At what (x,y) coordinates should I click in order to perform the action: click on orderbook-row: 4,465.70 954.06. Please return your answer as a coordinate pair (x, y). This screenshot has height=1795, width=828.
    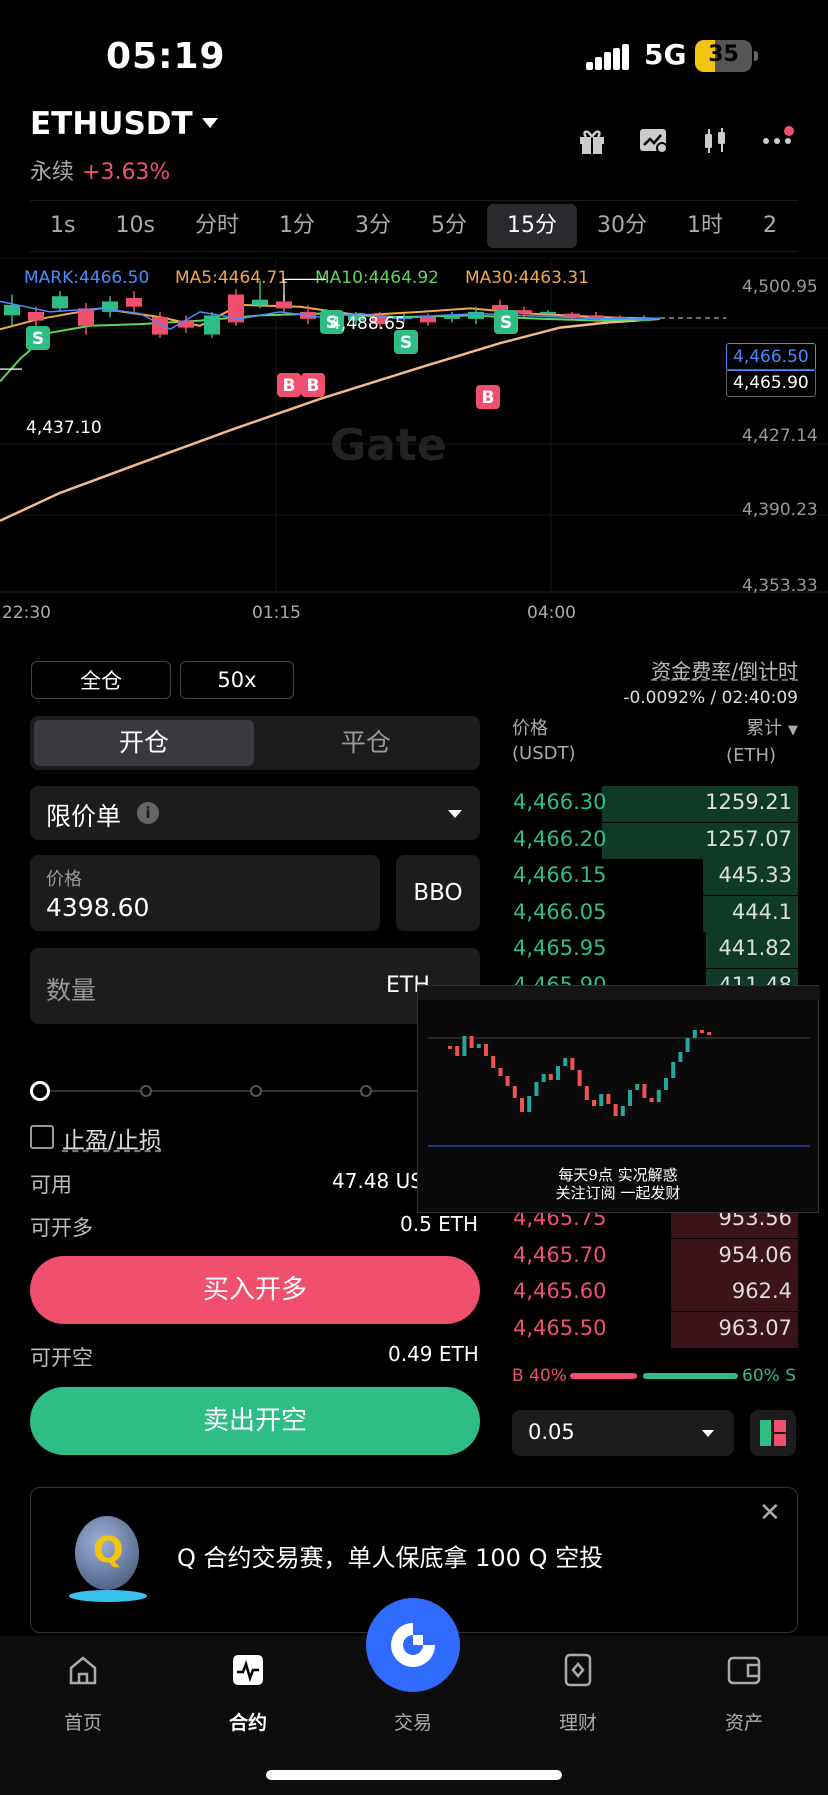
    Looking at the image, I should click on (654, 1256).